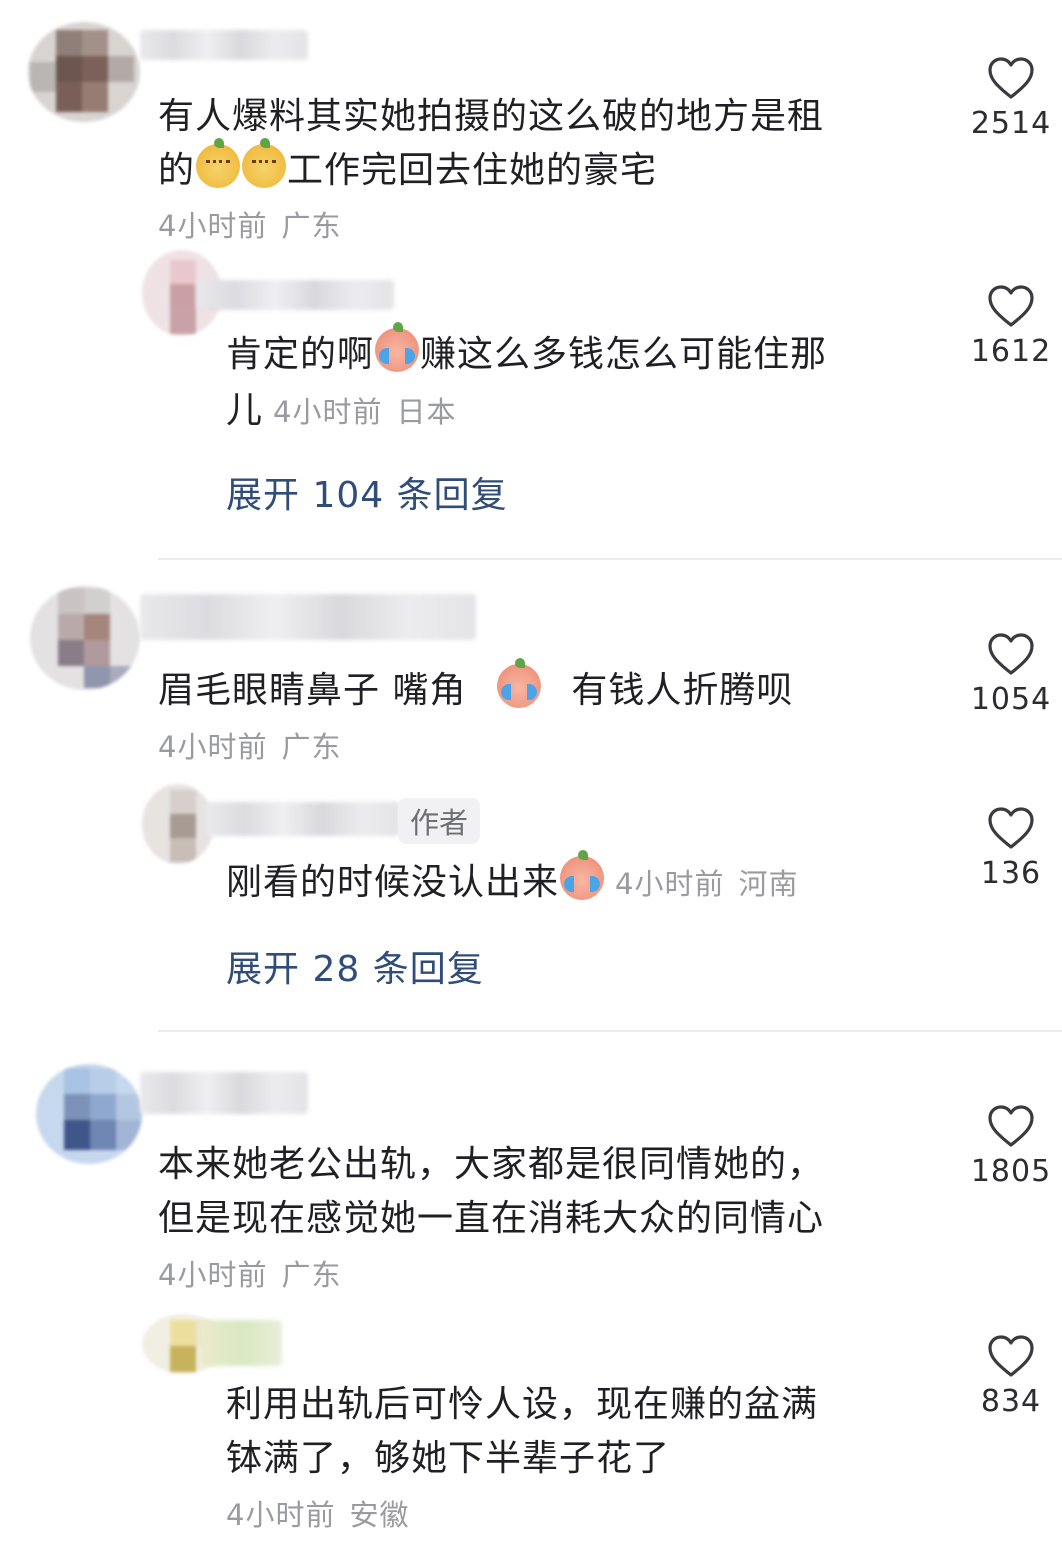  What do you see at coordinates (379, 1515) in the screenshot?
I see `reply-location: 安徽` at bounding box center [379, 1515].